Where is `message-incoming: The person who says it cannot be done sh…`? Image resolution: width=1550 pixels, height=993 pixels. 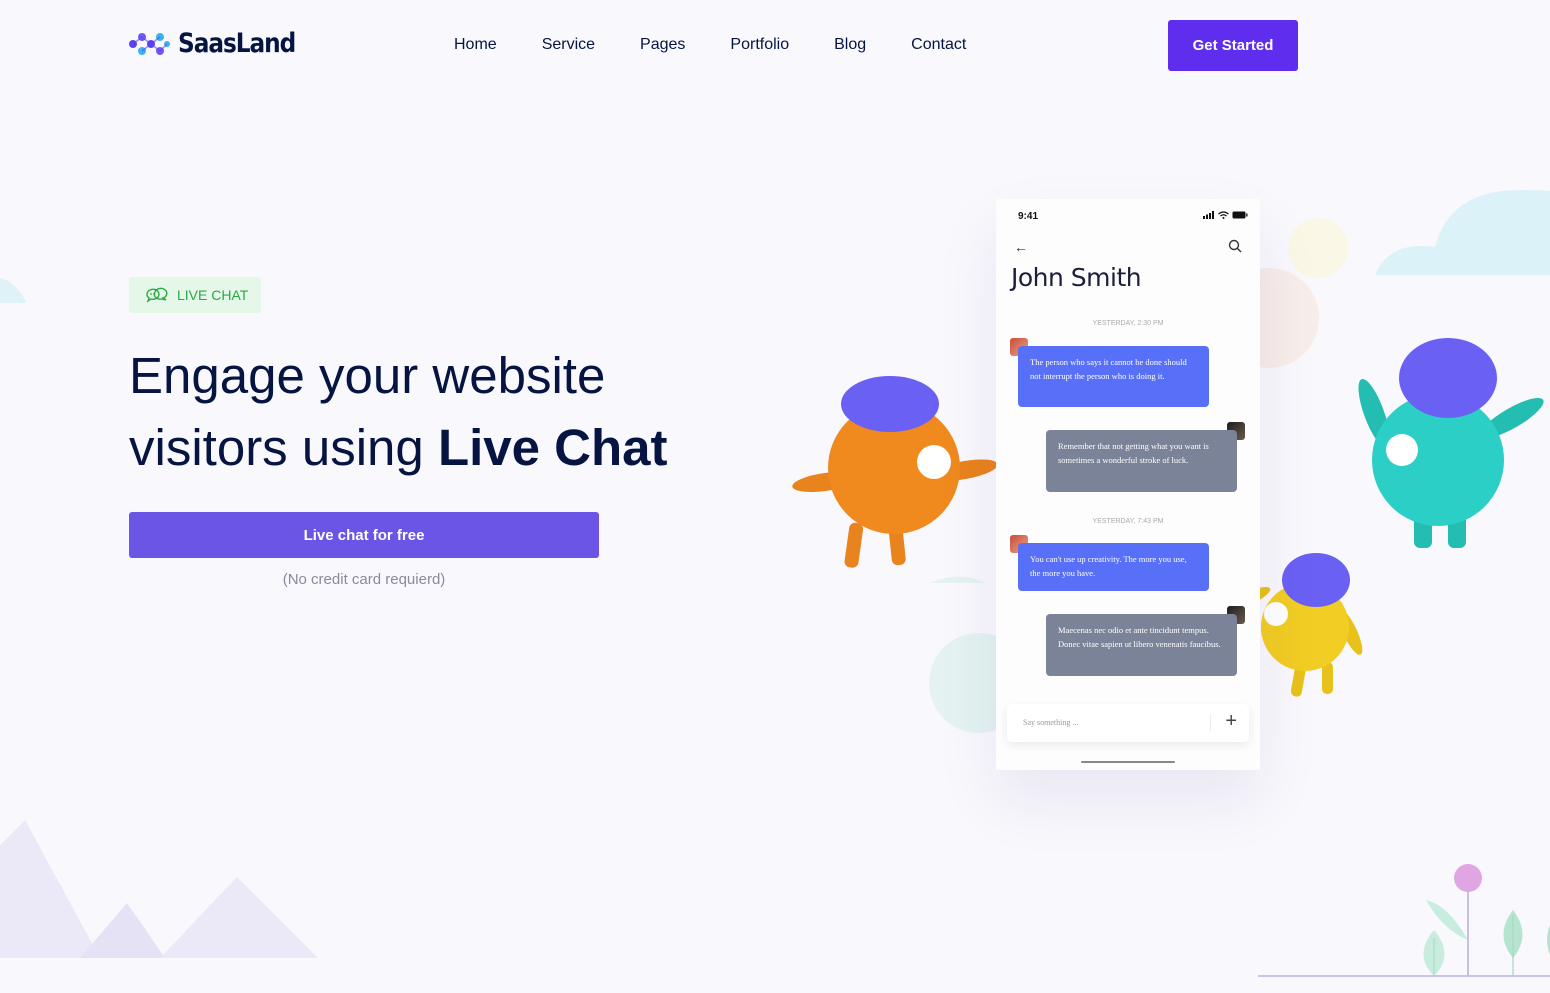
message-incoming: The person who says it cannot be done sh… is located at coordinates (1113, 376).